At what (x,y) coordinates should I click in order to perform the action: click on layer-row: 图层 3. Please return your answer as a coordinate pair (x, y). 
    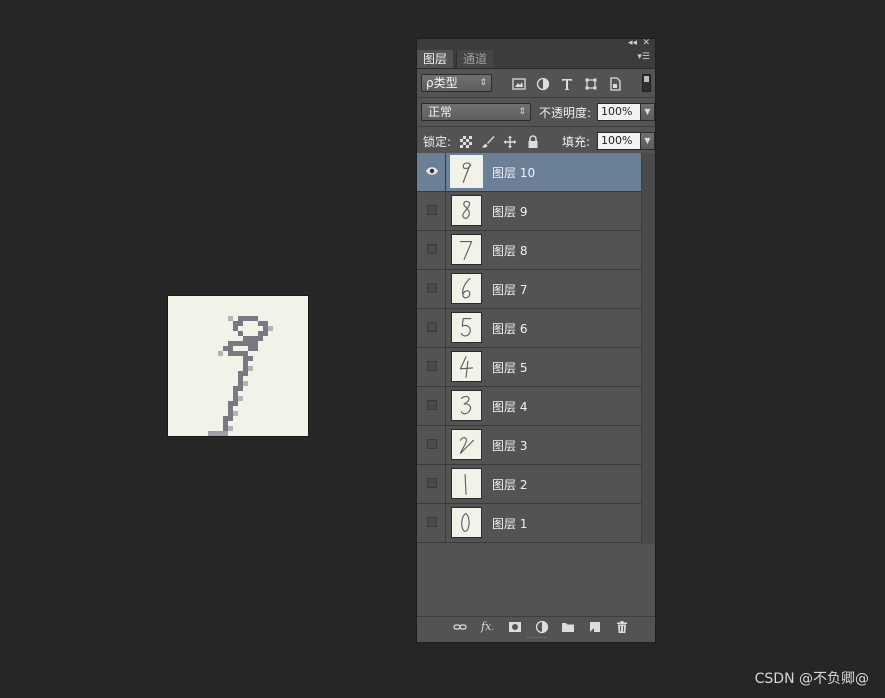
    Looking at the image, I should click on (529, 445).